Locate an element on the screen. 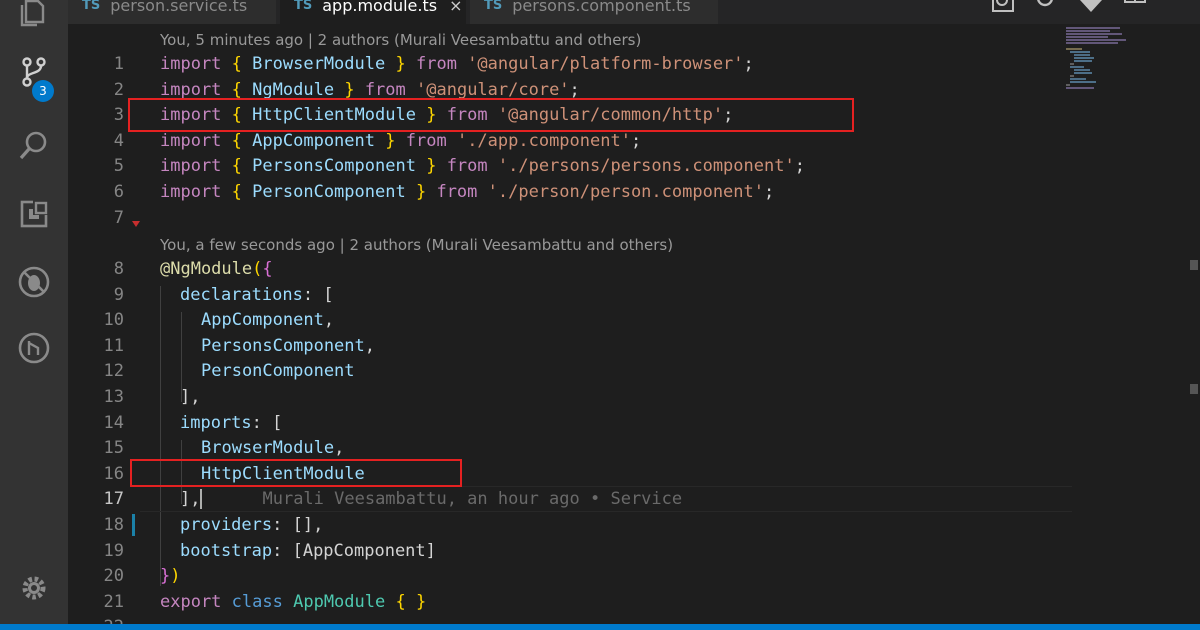 The width and height of the screenshot is (1200, 630). annotation-box-import is located at coordinates (491, 115).